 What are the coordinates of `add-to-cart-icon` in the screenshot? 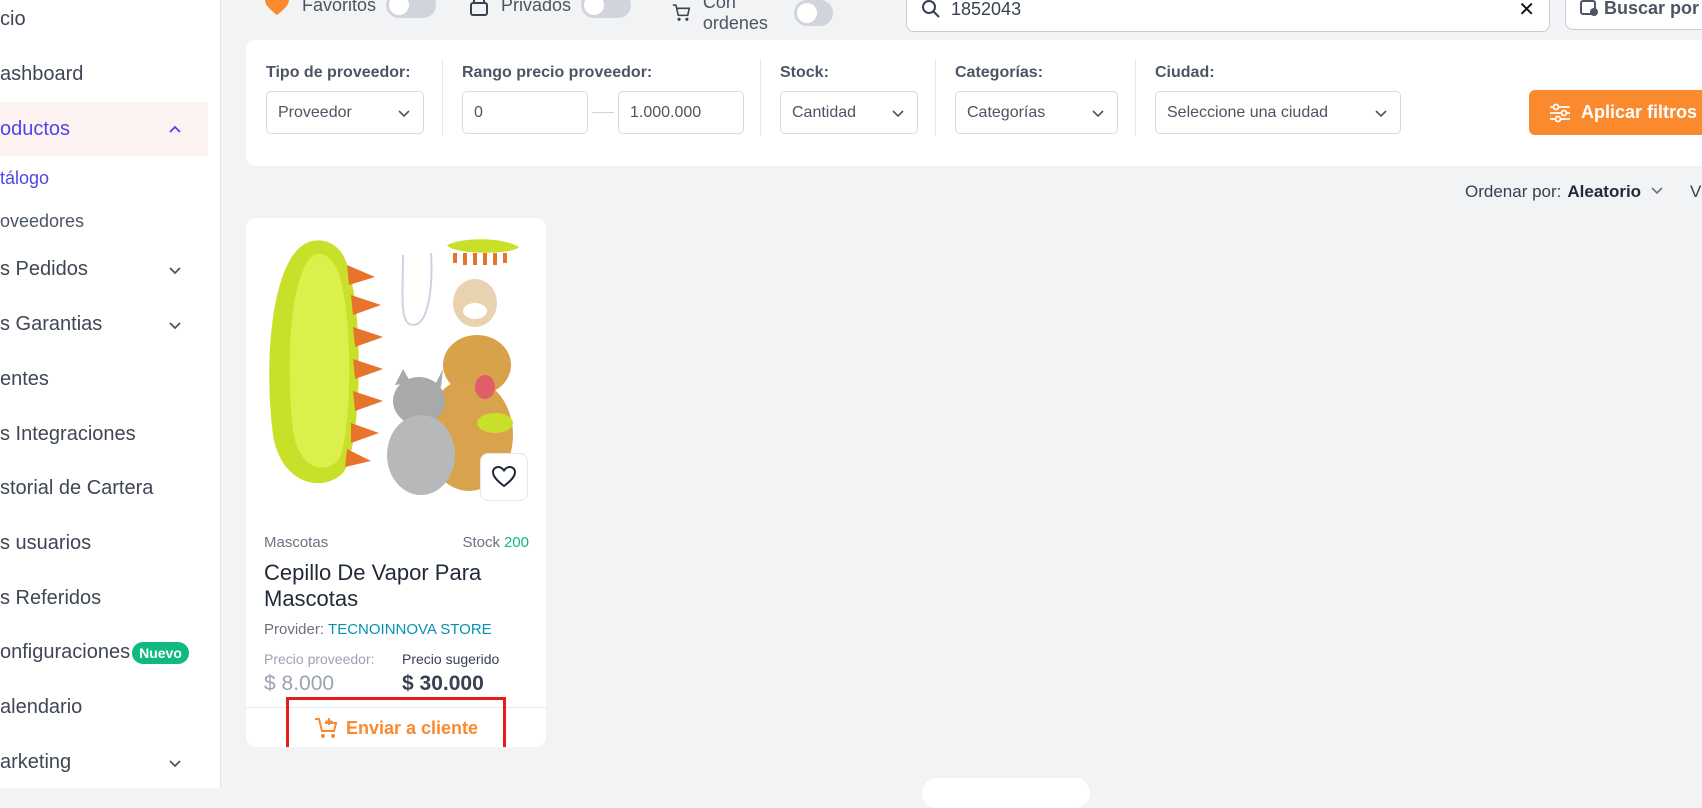 It's located at (326, 728).